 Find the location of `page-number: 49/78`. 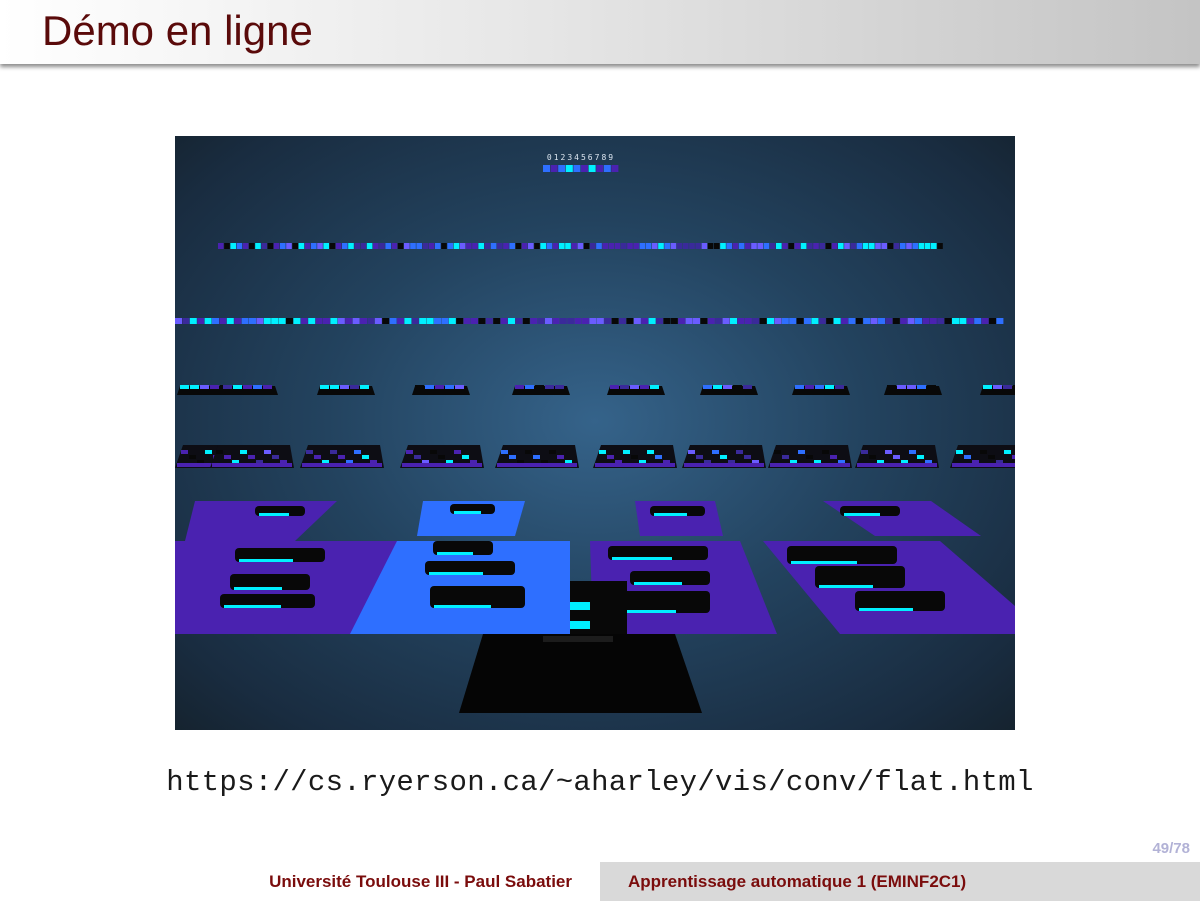

page-number: 49/78 is located at coordinates (1171, 848).